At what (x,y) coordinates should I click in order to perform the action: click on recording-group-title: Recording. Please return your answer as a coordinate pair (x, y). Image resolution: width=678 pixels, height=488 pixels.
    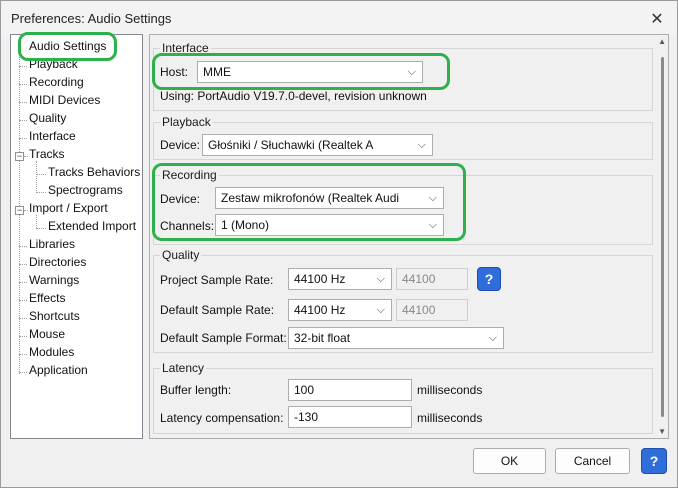
    Looking at the image, I should click on (189, 175).